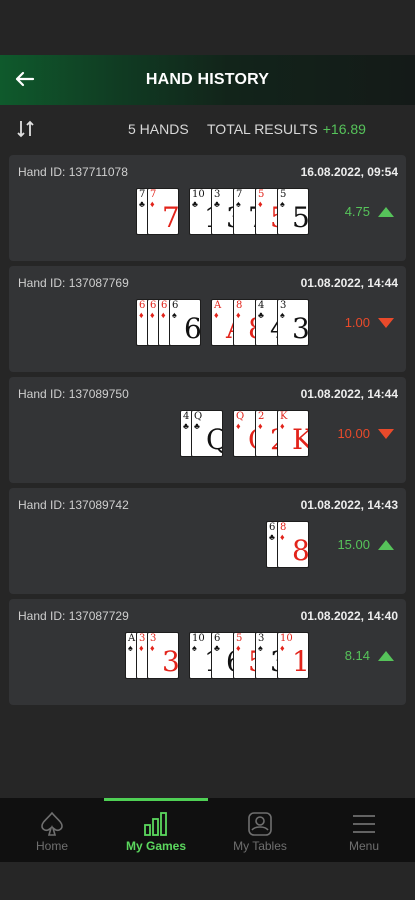  What do you see at coordinates (260, 824) in the screenshot?
I see `tables-icon` at bounding box center [260, 824].